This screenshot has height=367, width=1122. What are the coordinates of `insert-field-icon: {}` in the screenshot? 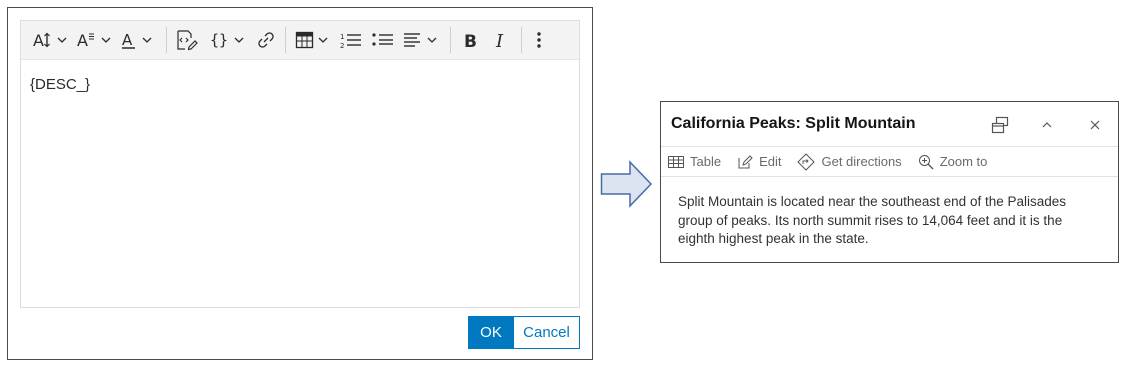 It's located at (227, 40).